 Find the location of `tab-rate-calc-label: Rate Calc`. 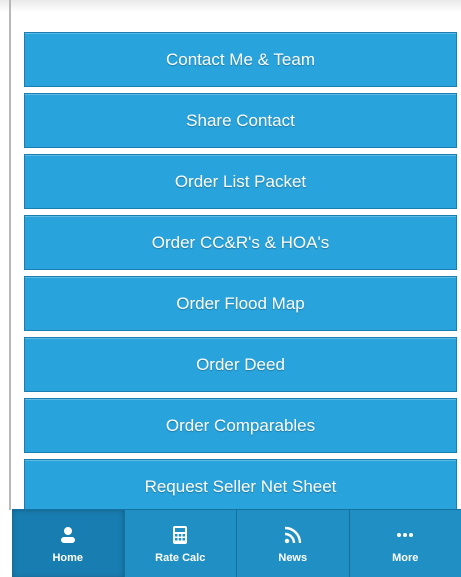

tab-rate-calc-label: Rate Calc is located at coordinates (180, 558).